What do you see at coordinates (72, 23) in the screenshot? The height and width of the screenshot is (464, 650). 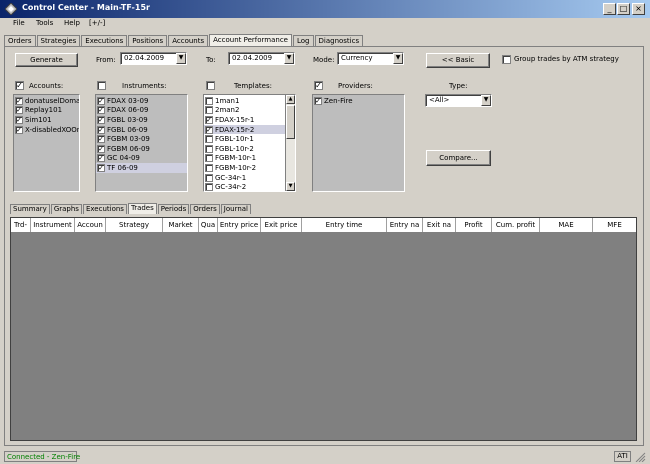 I see `menu-help: Help` at bounding box center [72, 23].